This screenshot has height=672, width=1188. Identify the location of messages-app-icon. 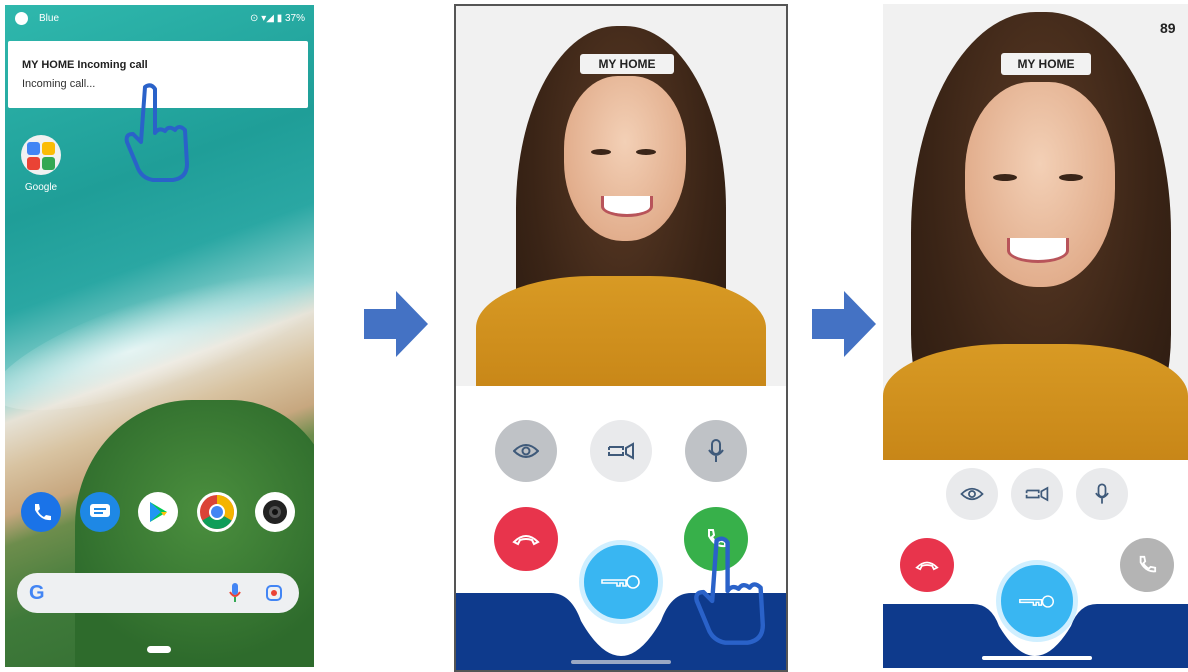
(100, 512).